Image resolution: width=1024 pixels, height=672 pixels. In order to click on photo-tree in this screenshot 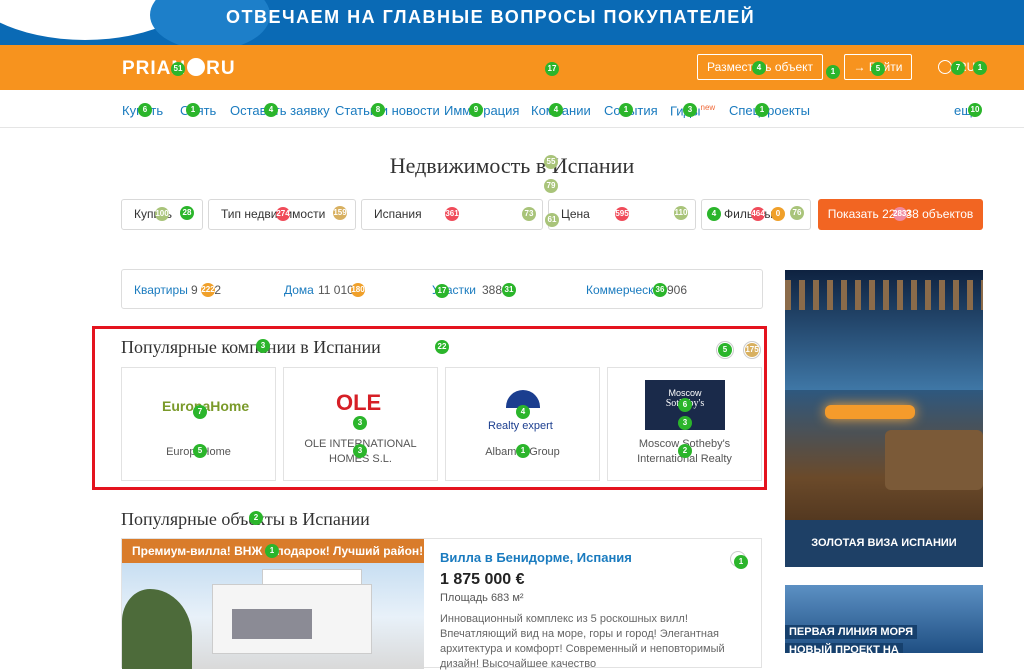, I will do `click(157, 629)`.